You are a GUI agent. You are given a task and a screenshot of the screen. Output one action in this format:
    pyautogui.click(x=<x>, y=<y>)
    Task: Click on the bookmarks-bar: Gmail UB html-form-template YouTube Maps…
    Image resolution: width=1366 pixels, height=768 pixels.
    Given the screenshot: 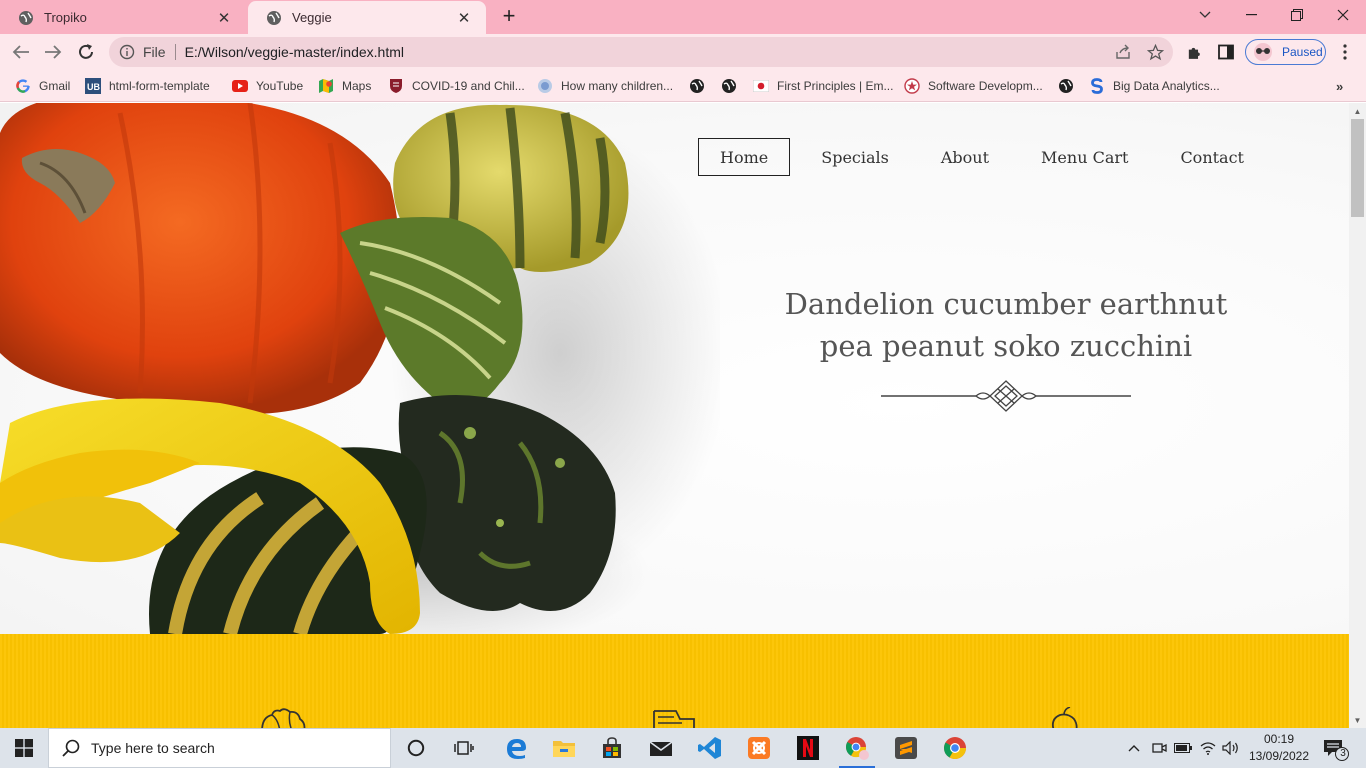 What is the action you would take?
    pyautogui.click(x=683, y=86)
    